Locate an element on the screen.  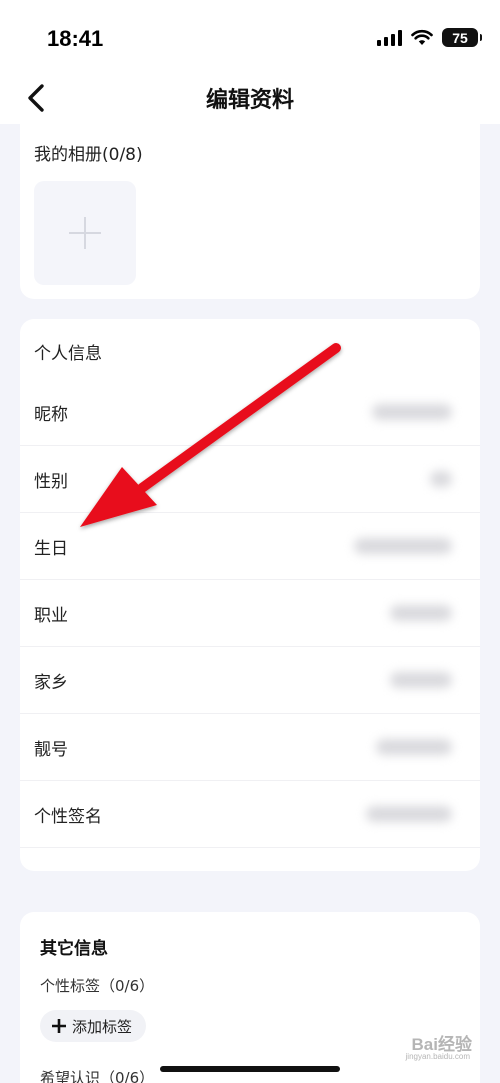
nickname-label: 昵称 is located at coordinates (51, 415).